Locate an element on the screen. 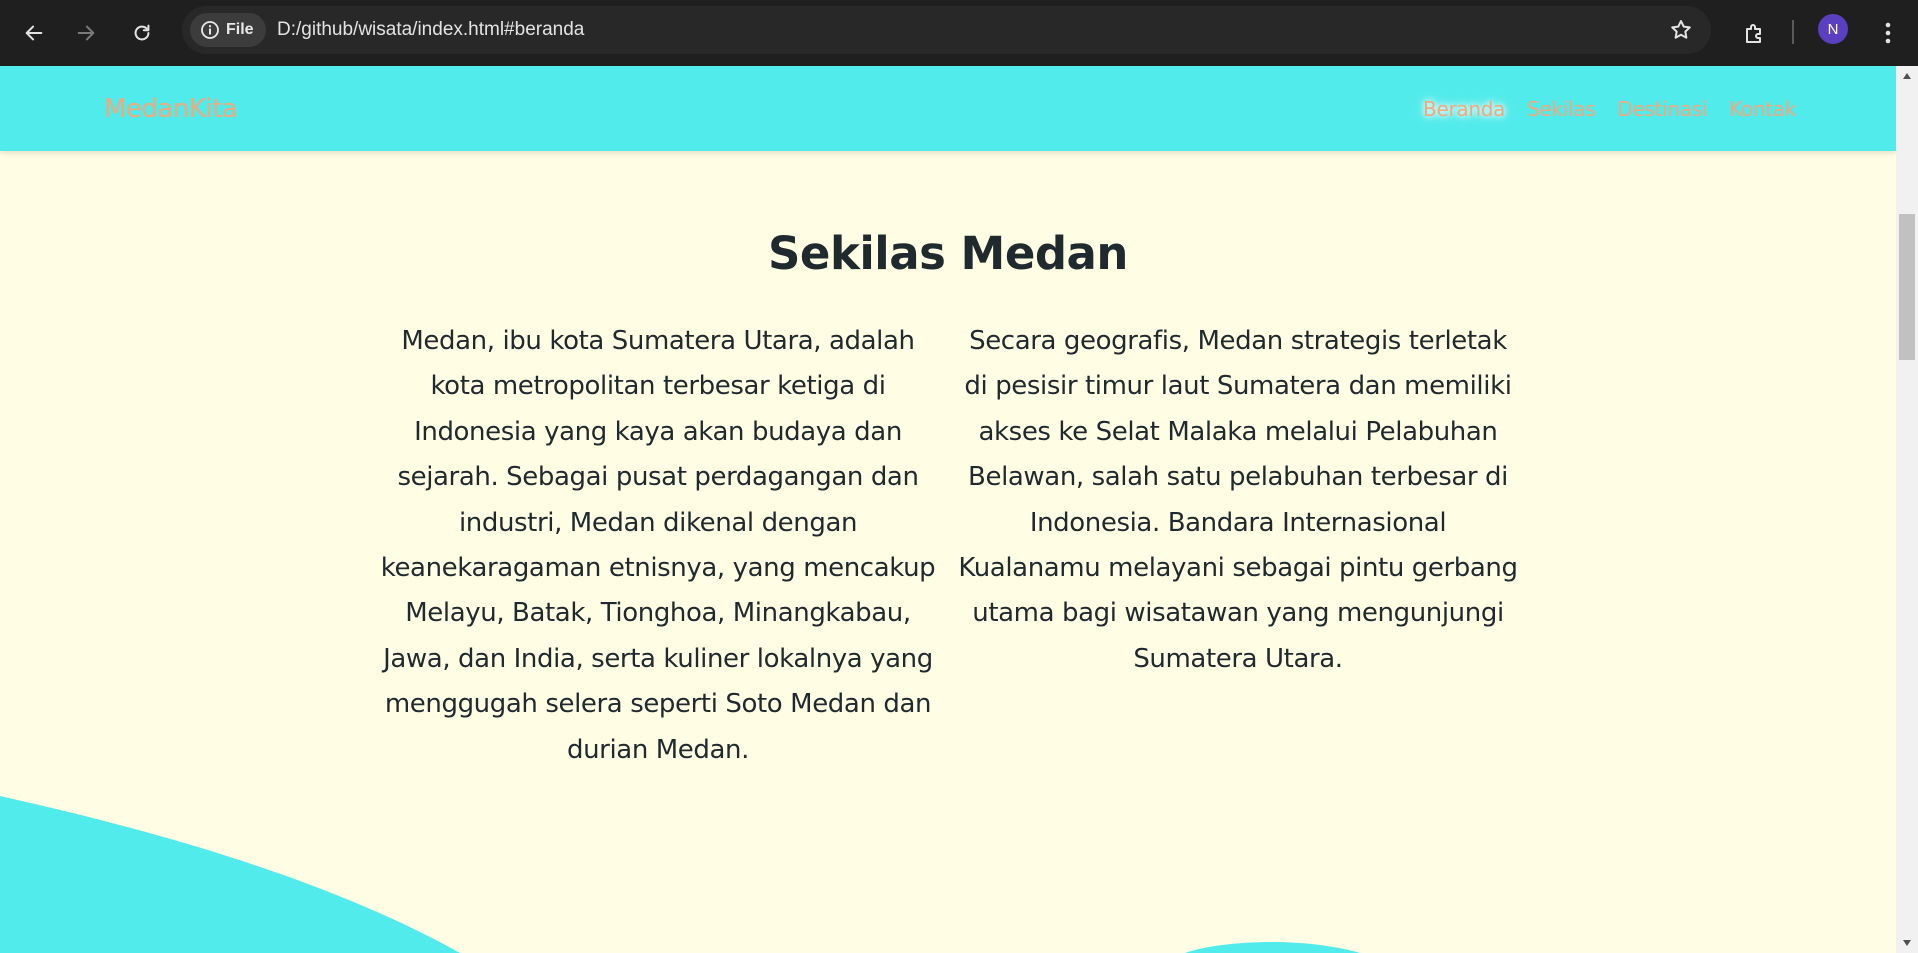  back-button is located at coordinates (34, 33).